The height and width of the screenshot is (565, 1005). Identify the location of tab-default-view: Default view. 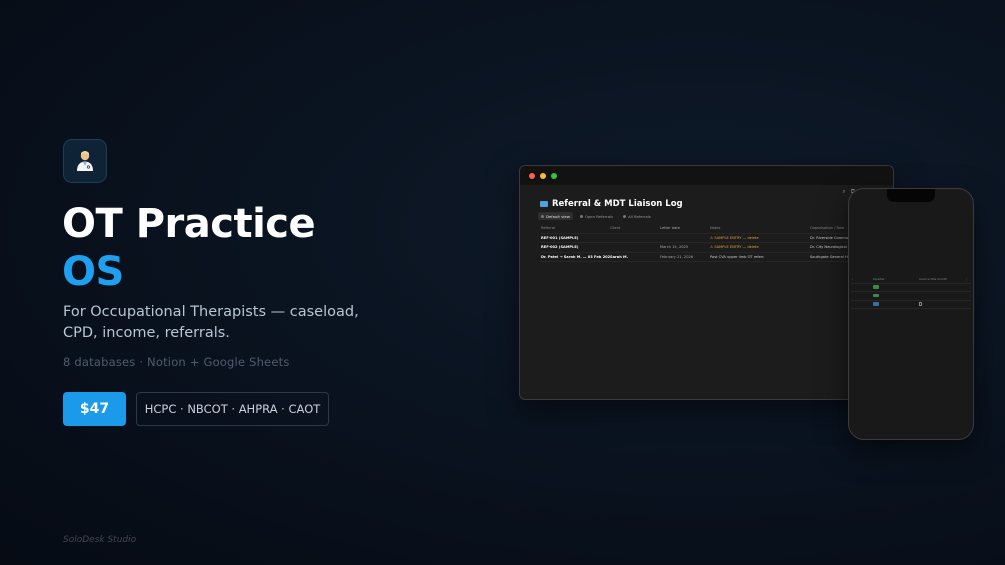
(555, 216).